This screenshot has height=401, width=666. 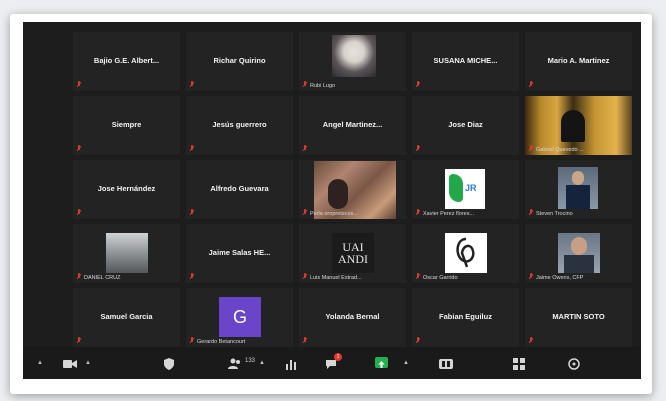 I want to click on participant-tile: Samuel Garcia, so click(x=126, y=317).